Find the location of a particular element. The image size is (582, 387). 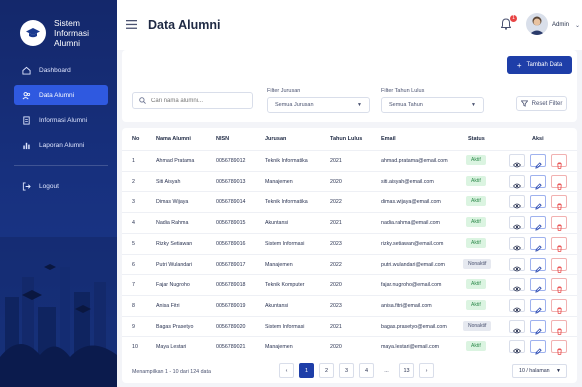

hamburger-menu-icon is located at coordinates (131, 24).